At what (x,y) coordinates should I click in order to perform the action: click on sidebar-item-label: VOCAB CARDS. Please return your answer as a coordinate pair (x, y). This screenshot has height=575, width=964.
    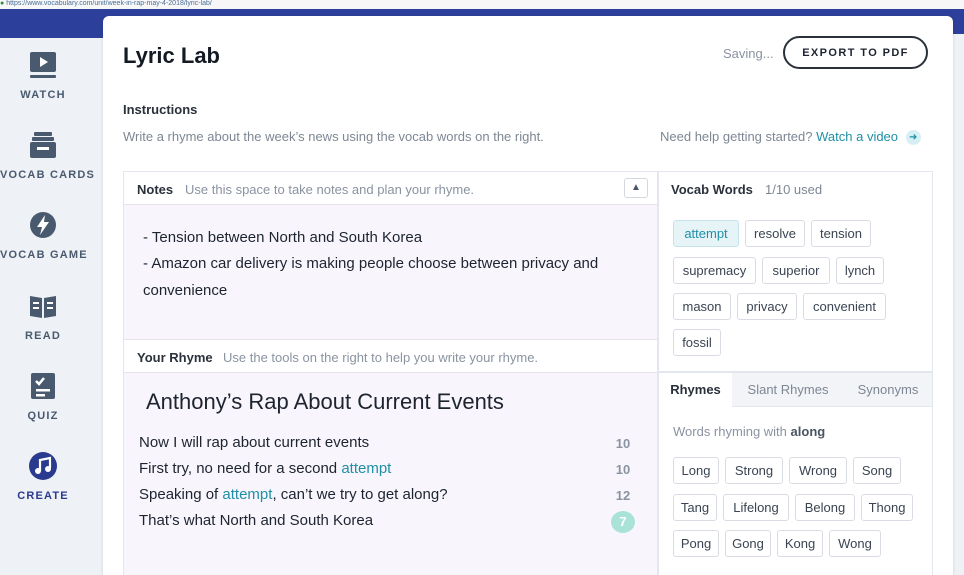
    Looking at the image, I should click on (48, 175).